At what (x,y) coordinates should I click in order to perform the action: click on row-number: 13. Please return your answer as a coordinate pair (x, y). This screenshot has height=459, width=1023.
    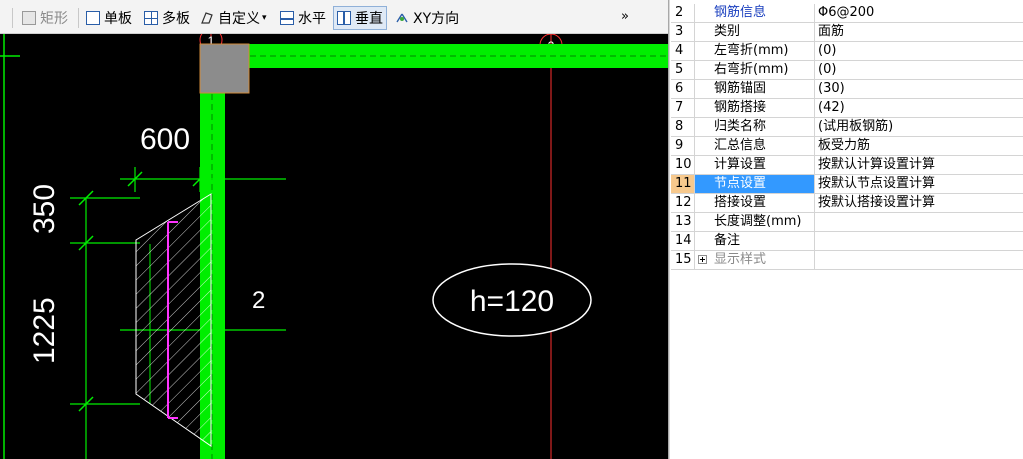
    Looking at the image, I should click on (683, 222).